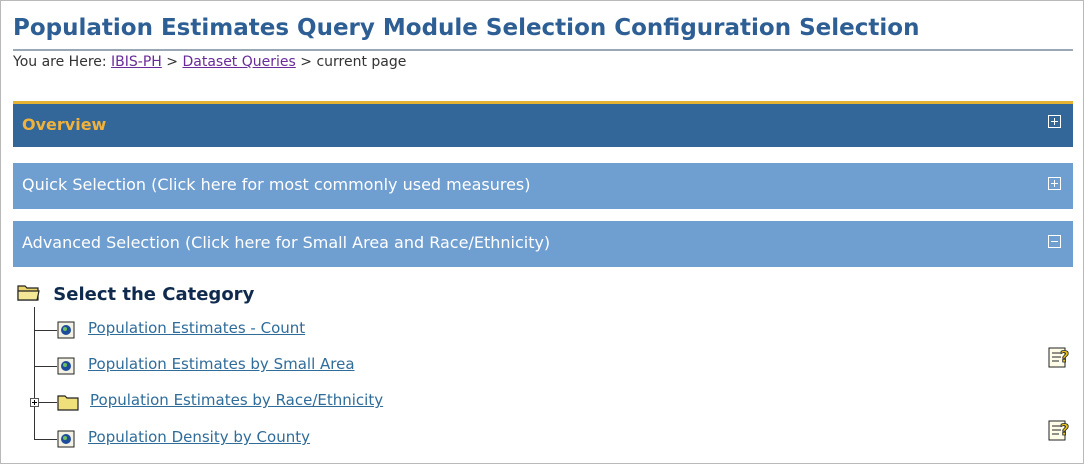 The image size is (1084, 464). I want to click on open-folder-icon, so click(29, 294).